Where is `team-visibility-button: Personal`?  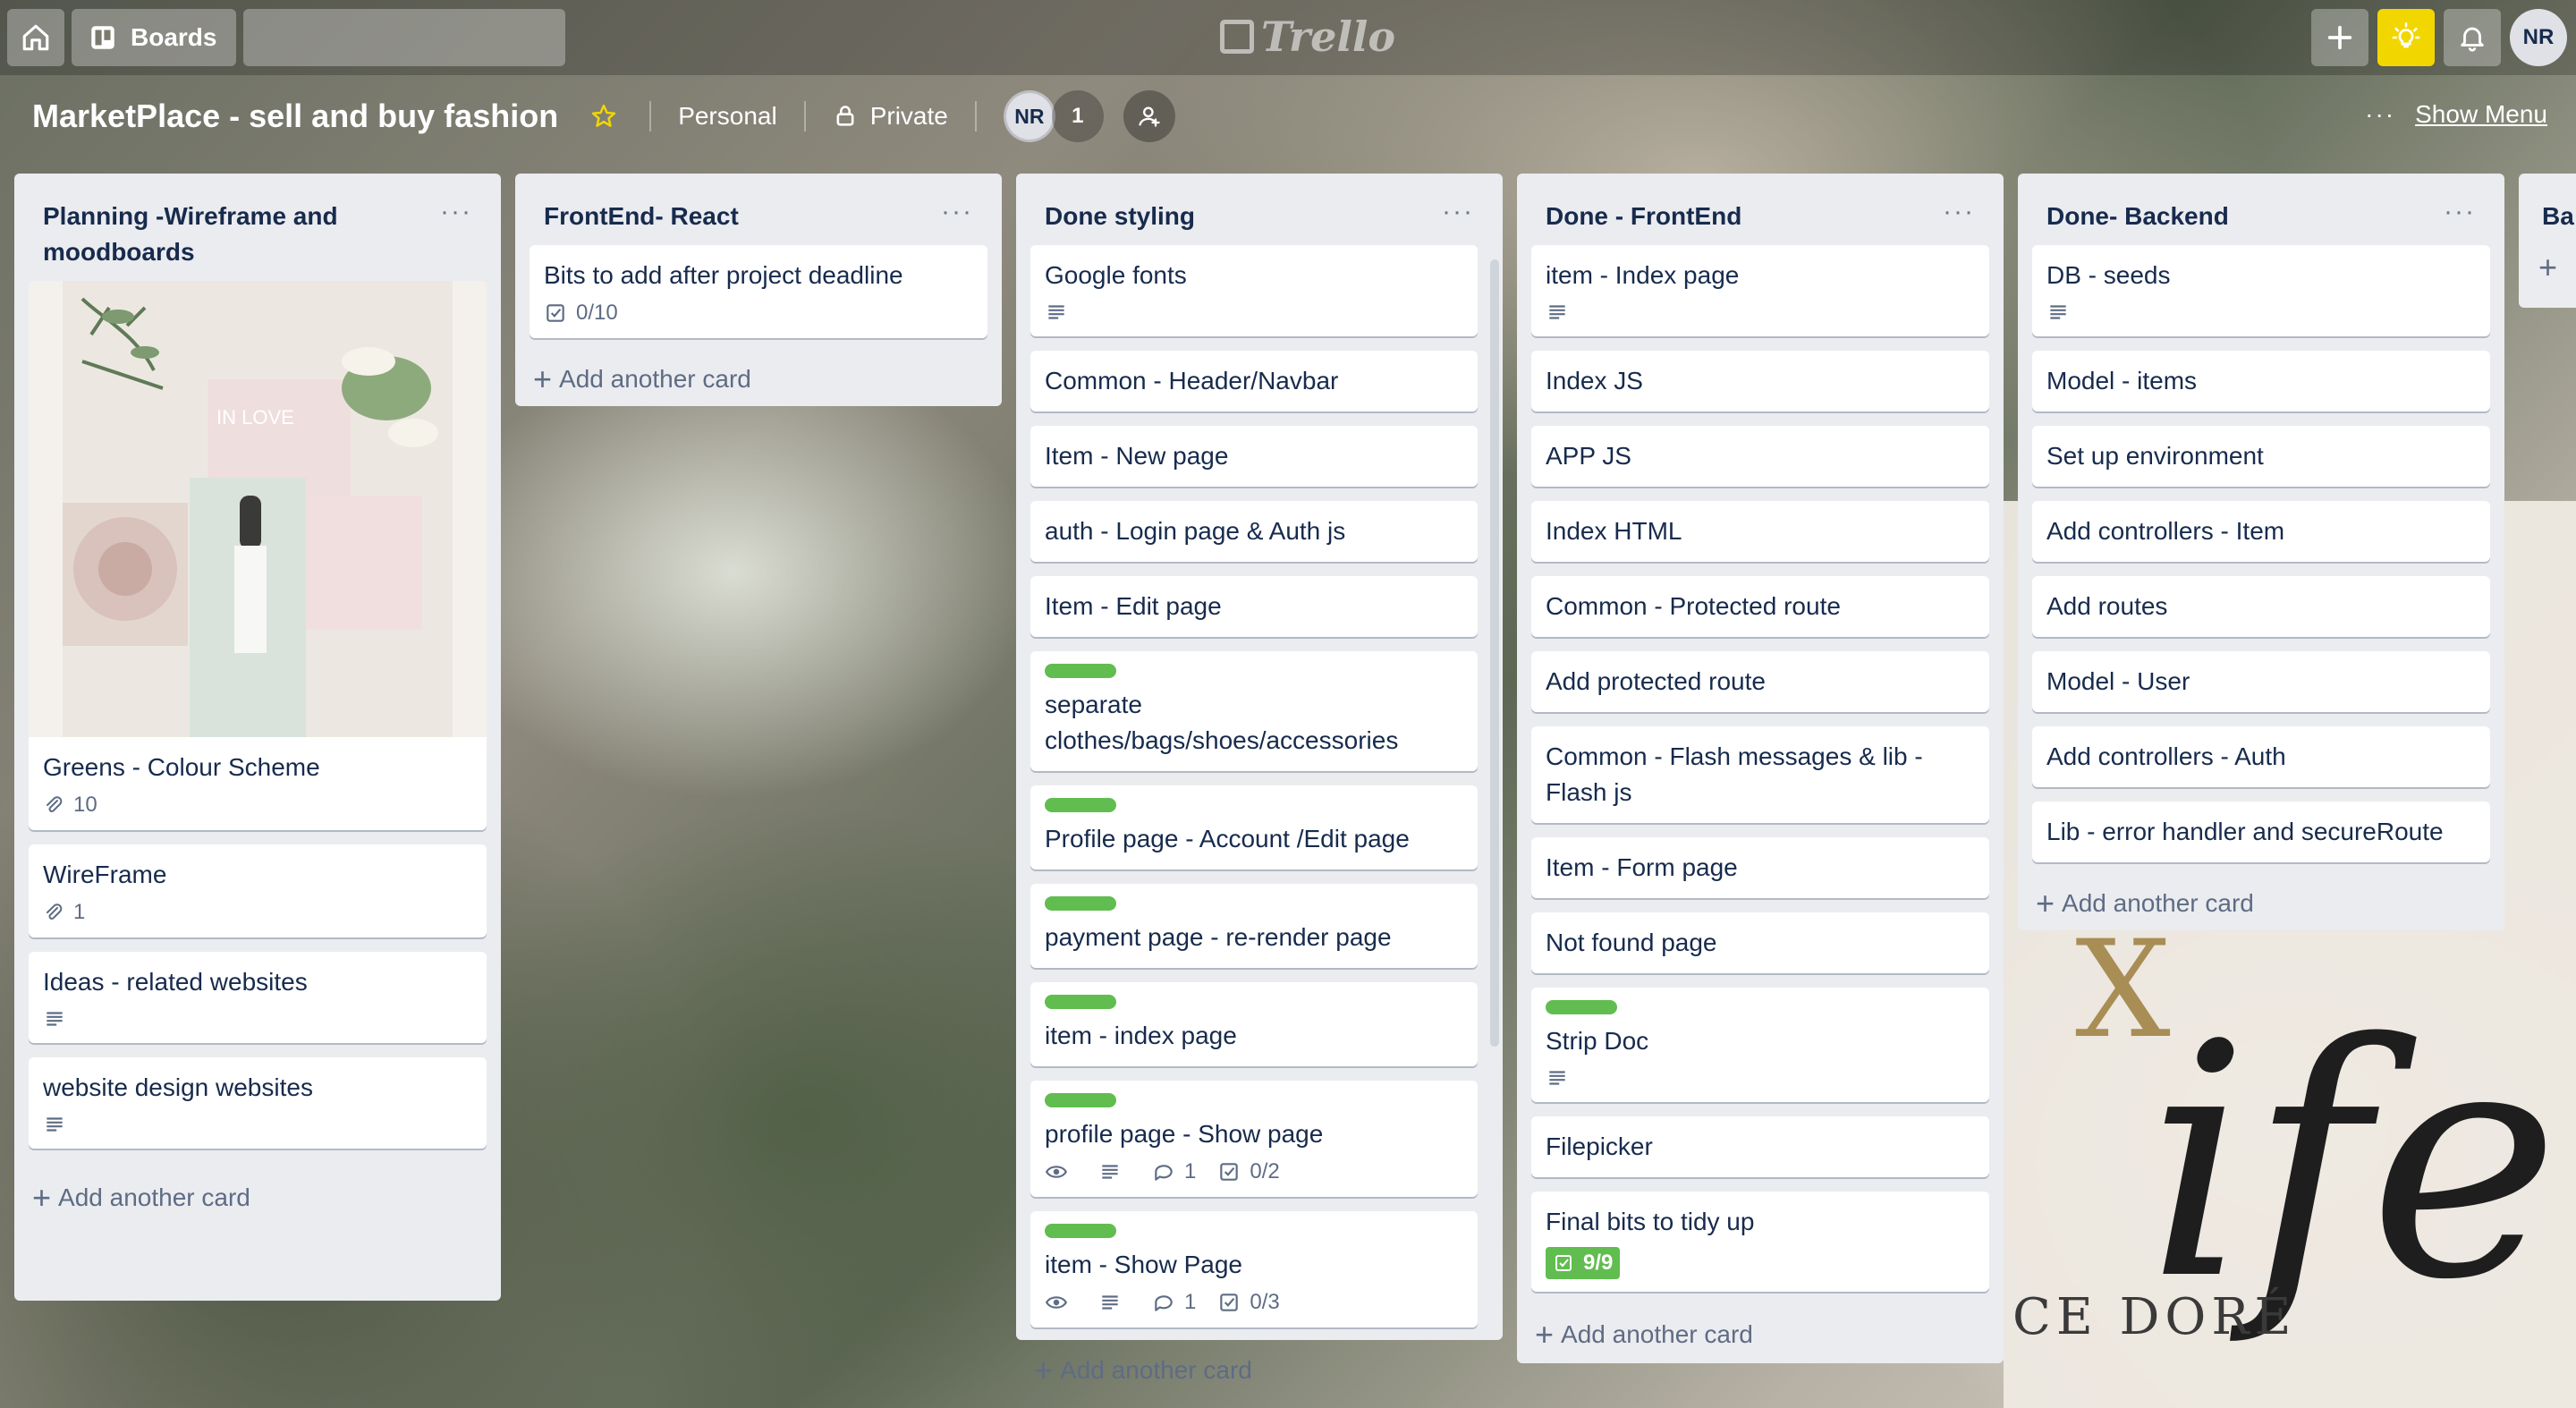 team-visibility-button: Personal is located at coordinates (727, 116).